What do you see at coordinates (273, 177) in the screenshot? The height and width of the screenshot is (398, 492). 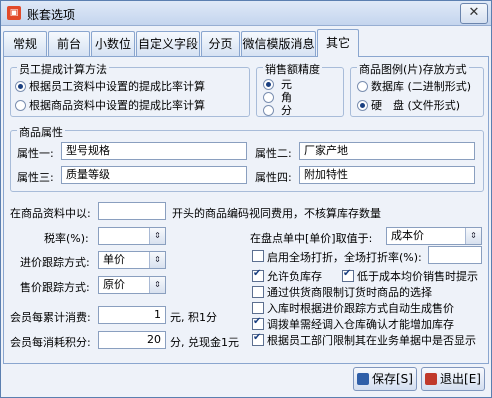 I see `attr4-label: 属性四:` at bounding box center [273, 177].